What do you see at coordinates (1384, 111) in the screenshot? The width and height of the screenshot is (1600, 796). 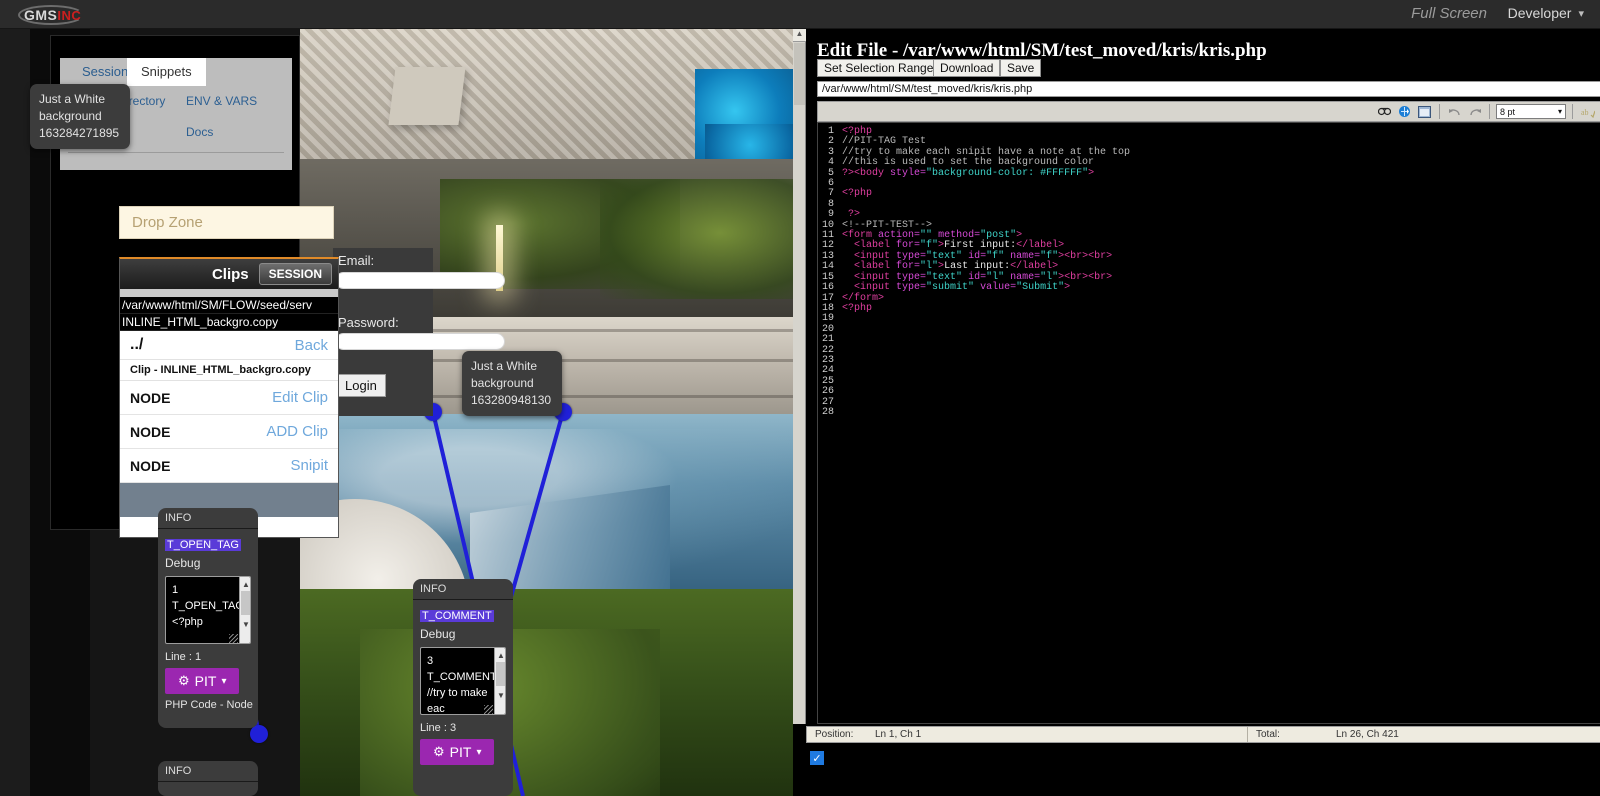 I see `find-icon` at bounding box center [1384, 111].